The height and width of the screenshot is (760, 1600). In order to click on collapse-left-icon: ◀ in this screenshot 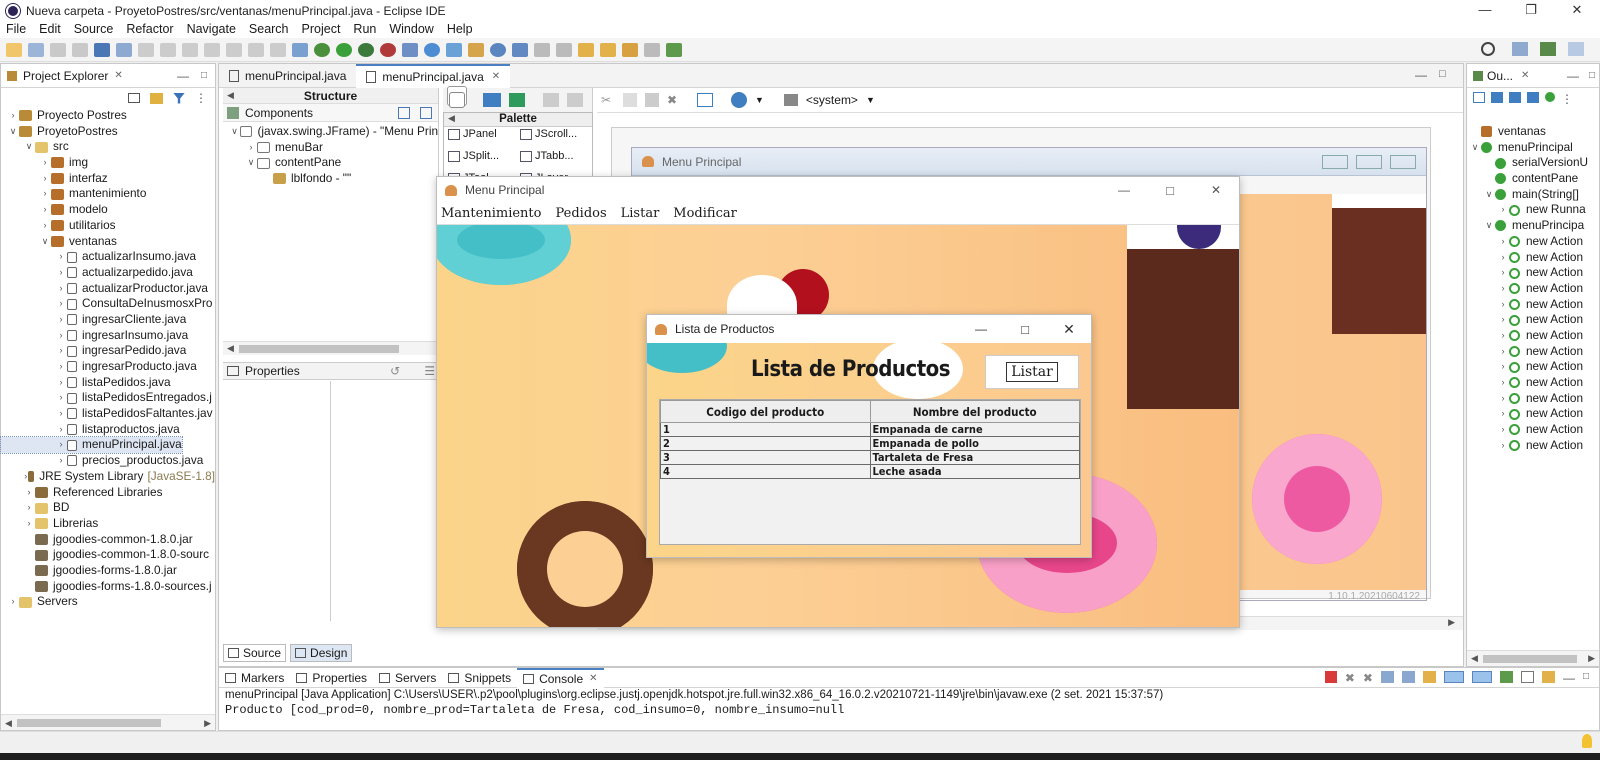, I will do `click(230, 95)`.